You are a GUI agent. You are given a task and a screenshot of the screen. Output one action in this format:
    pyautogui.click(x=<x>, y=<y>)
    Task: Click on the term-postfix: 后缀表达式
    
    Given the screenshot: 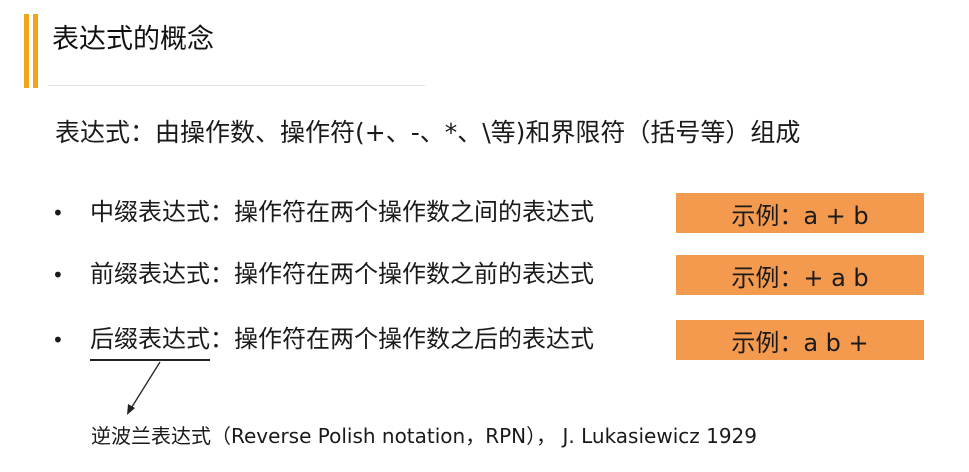 What is the action you would take?
    pyautogui.click(x=150, y=341)
    